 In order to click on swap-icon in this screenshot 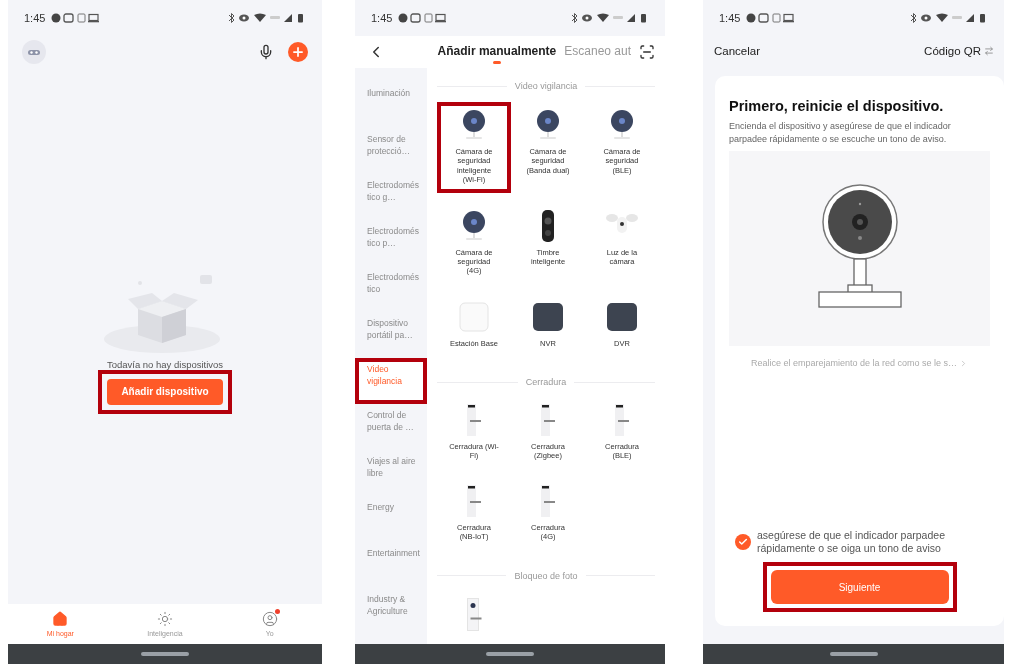, I will do `click(989, 51)`.